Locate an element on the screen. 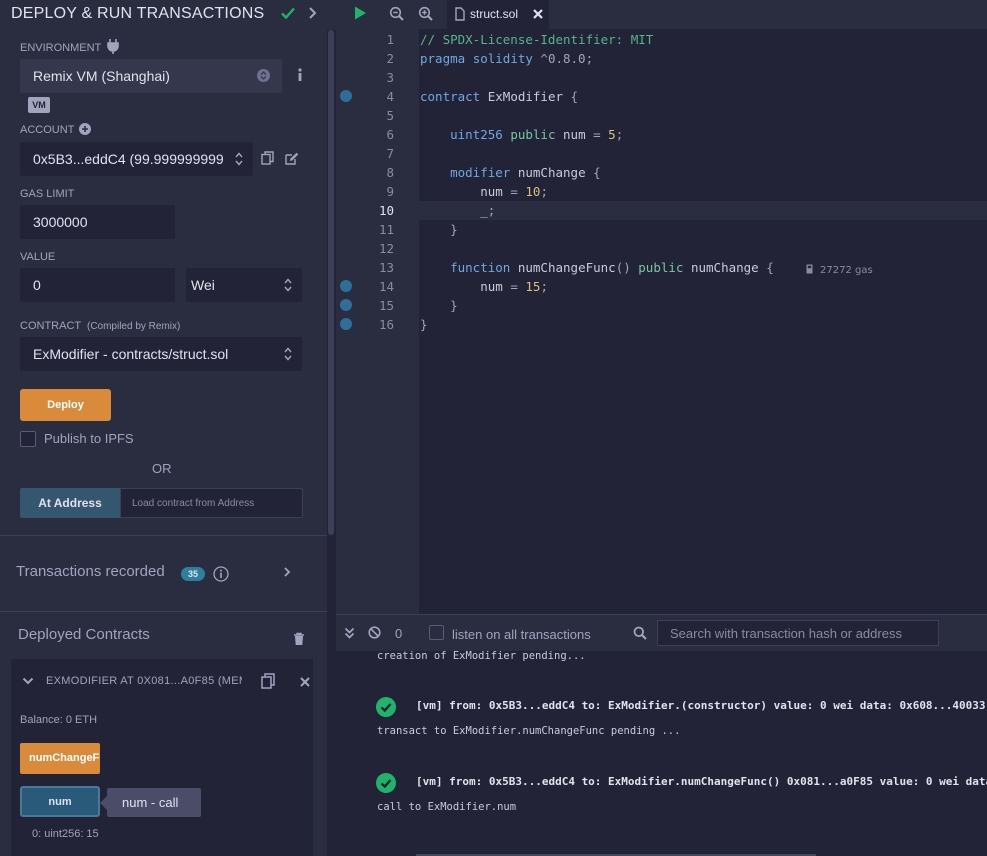 Image resolution: width=987 pixels, height=856 pixels. publish-ipfs-checkbox is located at coordinates (28, 439).